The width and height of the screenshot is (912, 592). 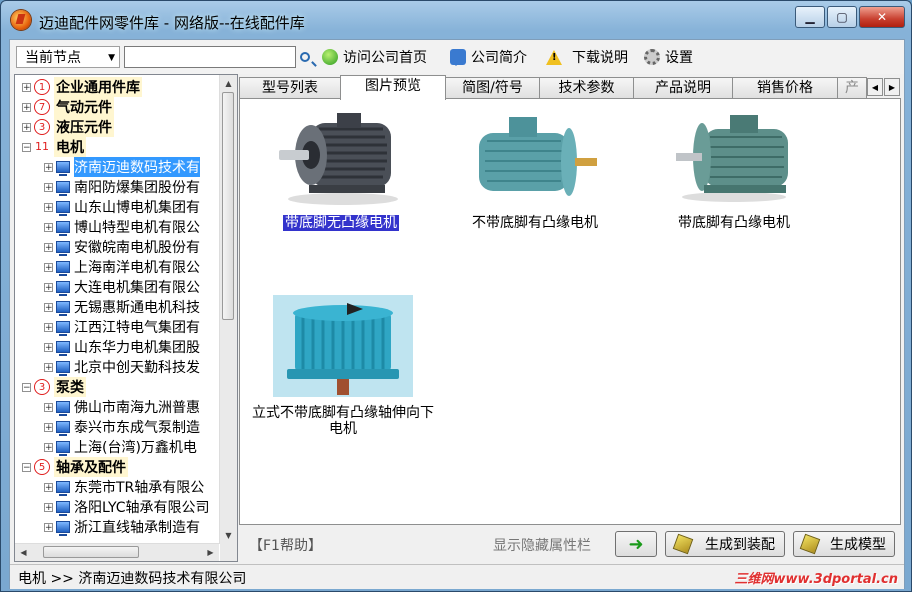 What do you see at coordinates (23, 552) in the screenshot?
I see `scroll-left-icon: ◀` at bounding box center [23, 552].